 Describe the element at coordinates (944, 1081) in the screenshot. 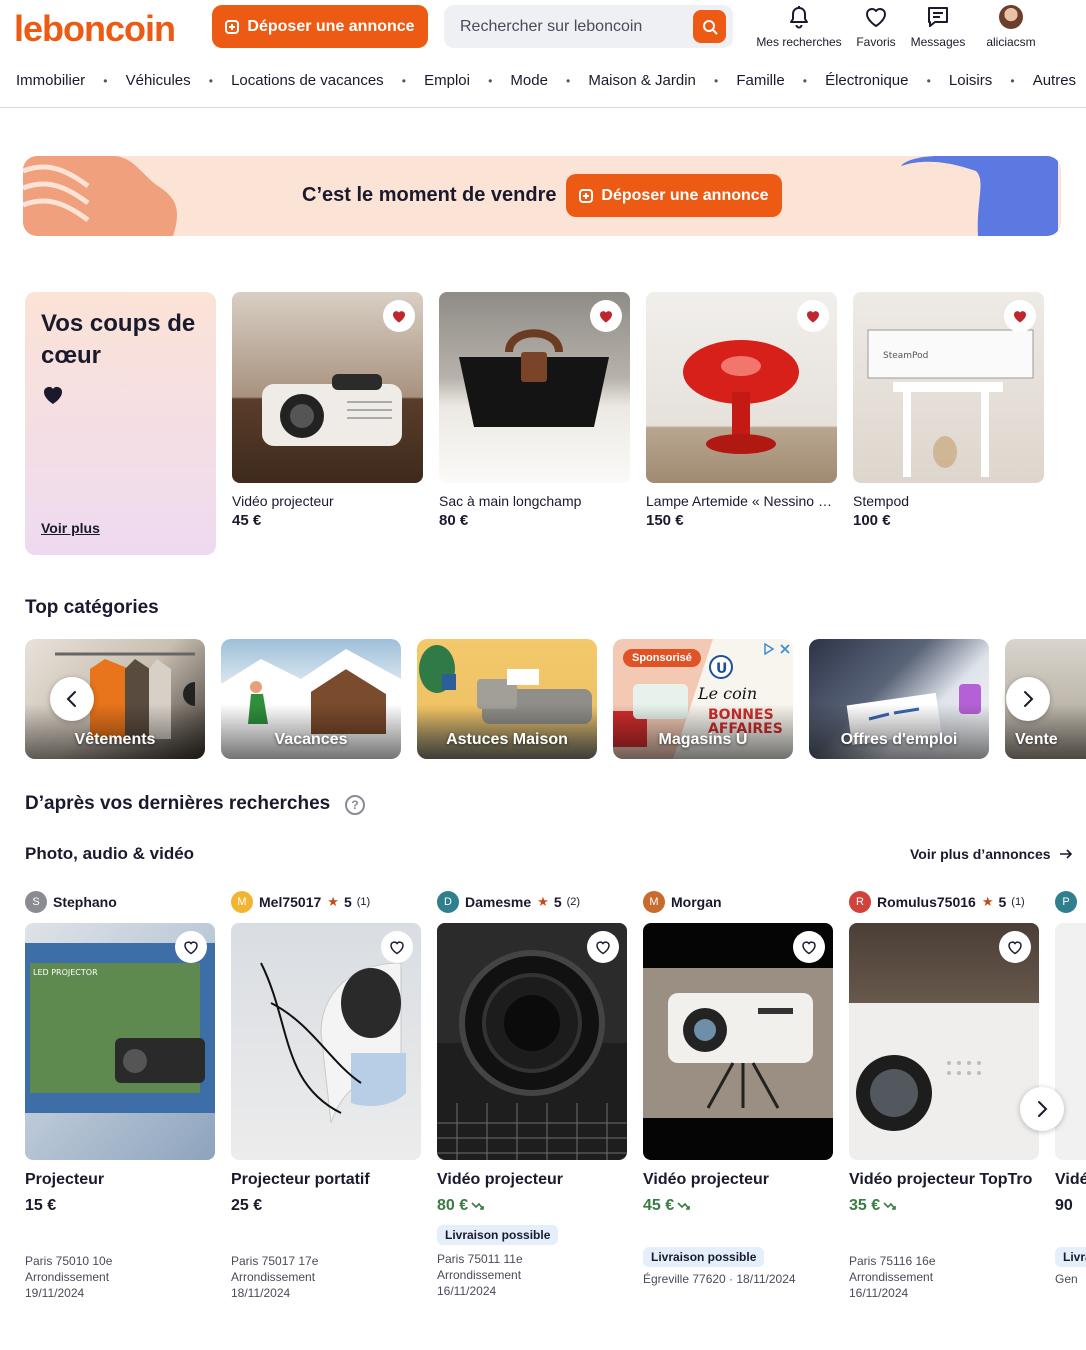

I see `toptro-projector-image` at that location.